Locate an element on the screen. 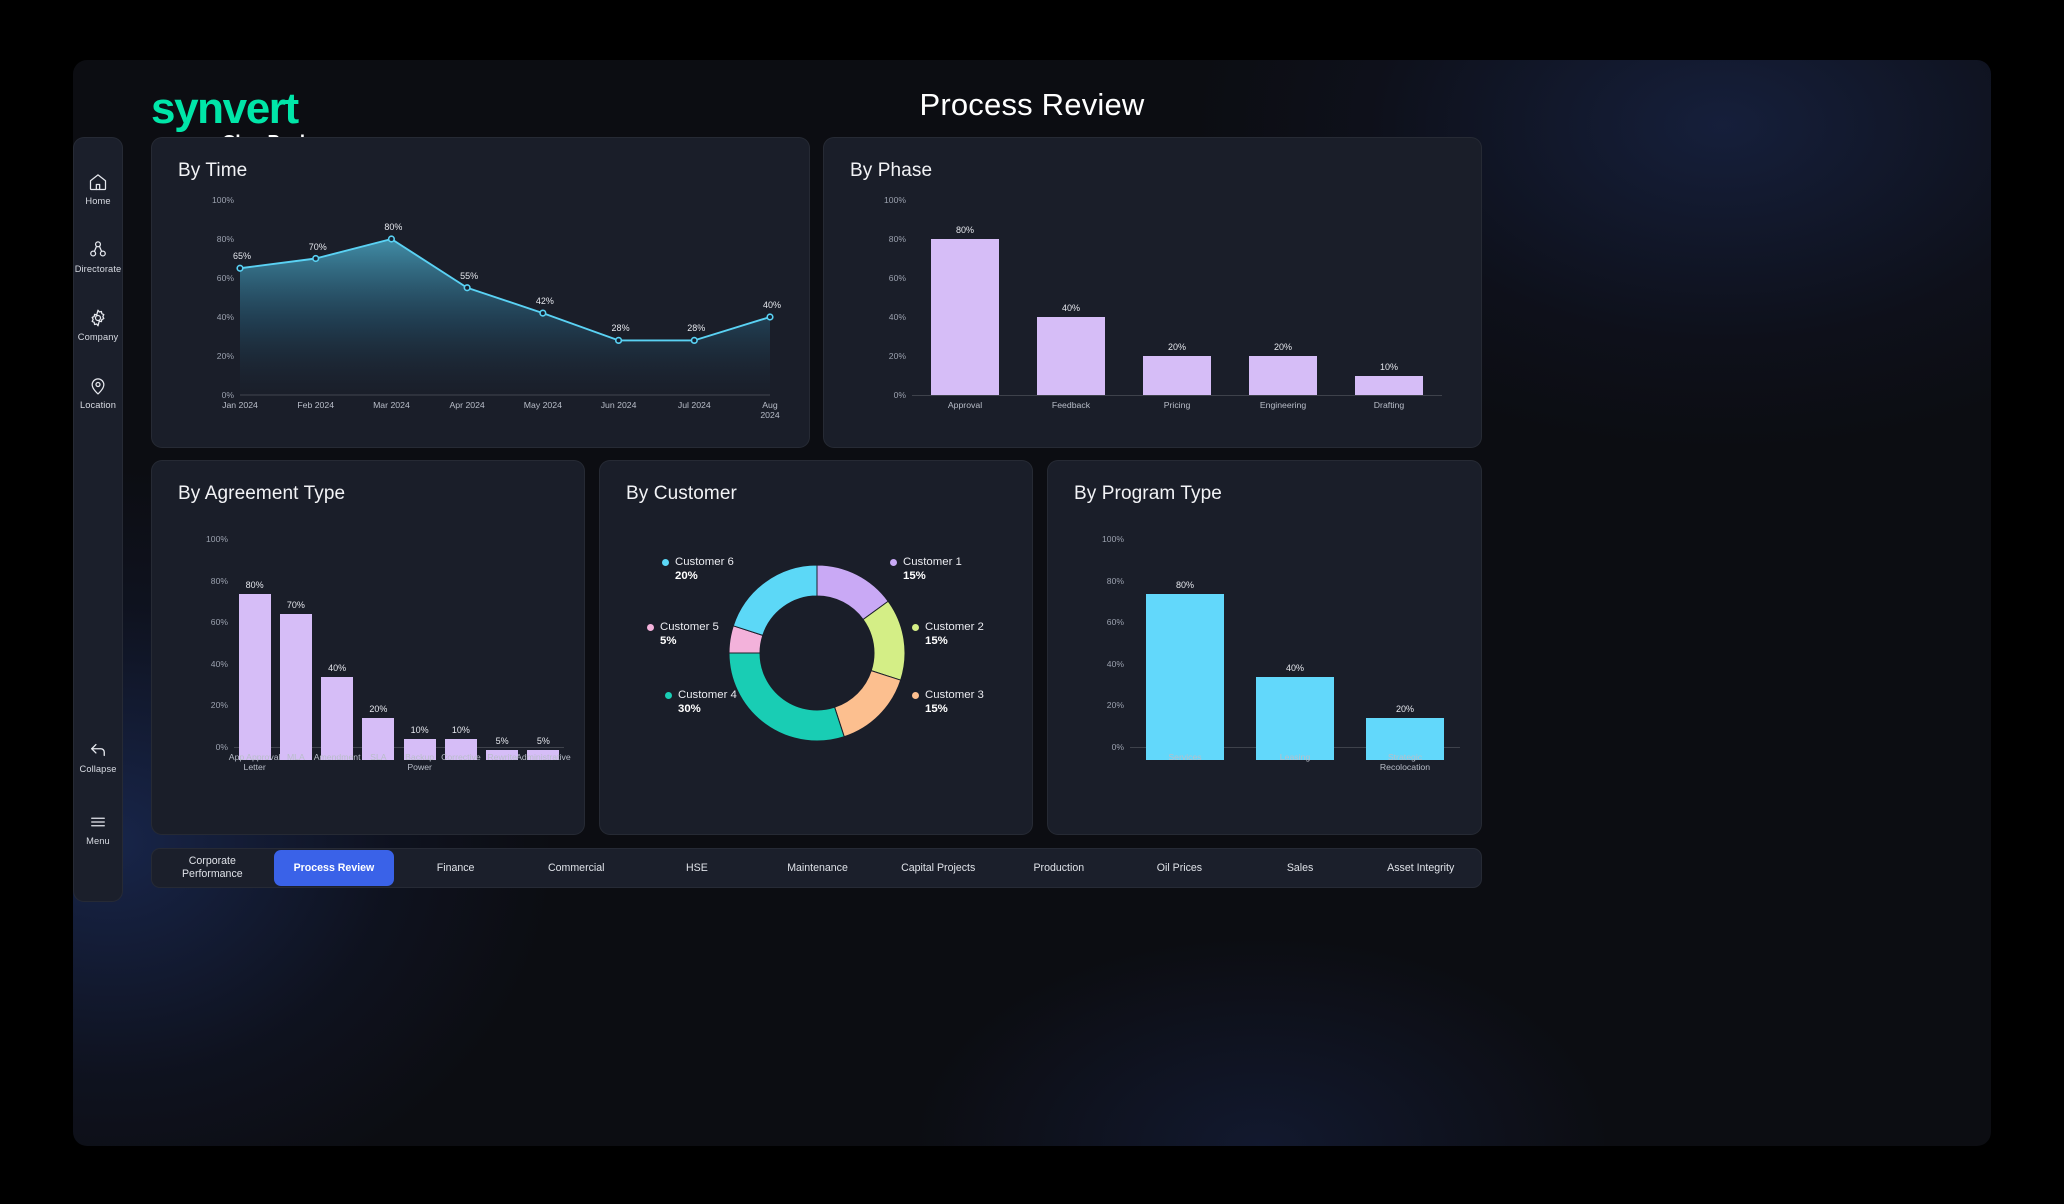 The height and width of the screenshot is (1204, 2064). tab-label: Finance is located at coordinates (455, 867).